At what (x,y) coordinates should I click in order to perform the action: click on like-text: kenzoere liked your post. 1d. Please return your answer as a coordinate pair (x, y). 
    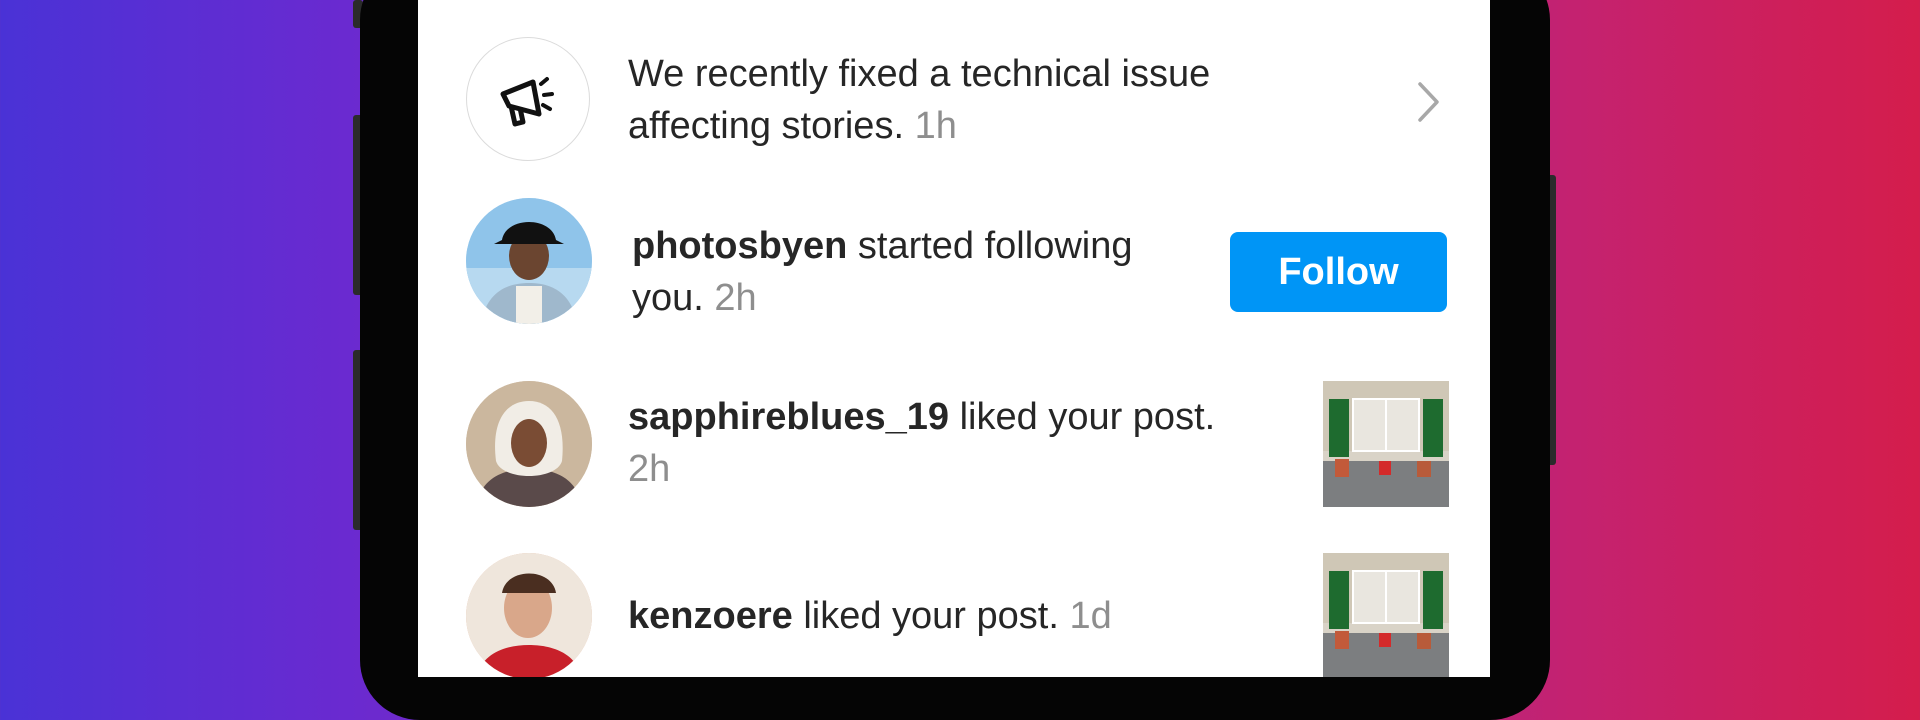
    Looking at the image, I should click on (870, 616).